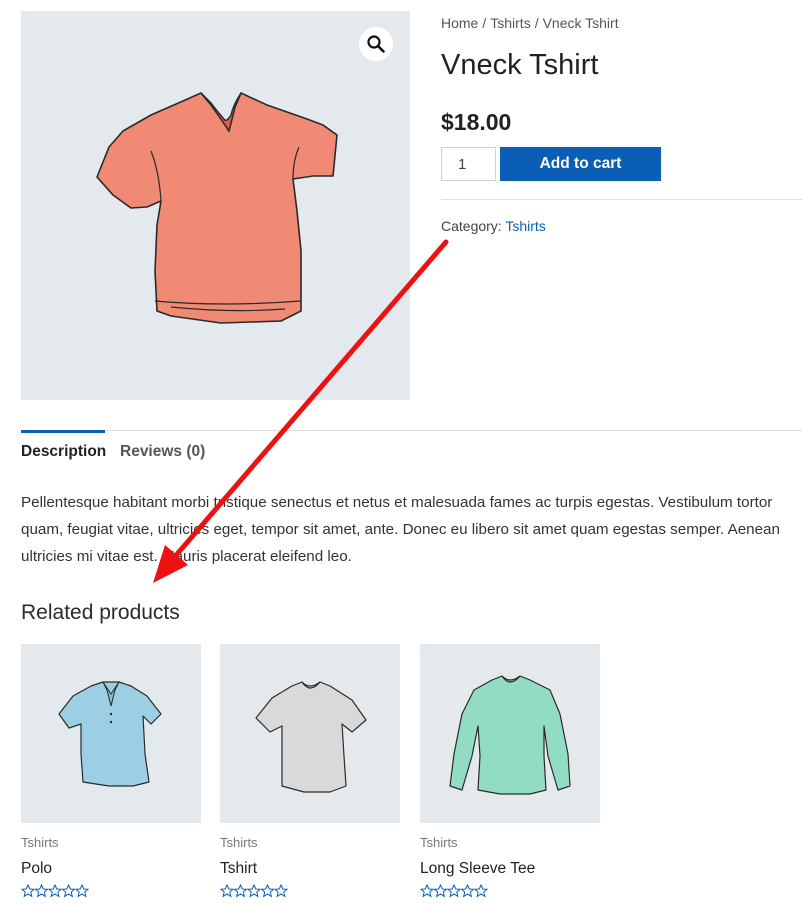 Image resolution: width=802 pixels, height=904 pixels. What do you see at coordinates (411, 430) in the screenshot?
I see `tabs-divider` at bounding box center [411, 430].